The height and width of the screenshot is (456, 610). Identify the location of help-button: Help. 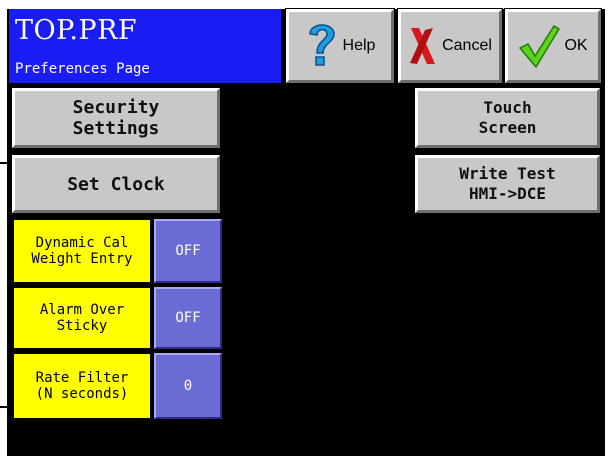
(340, 46).